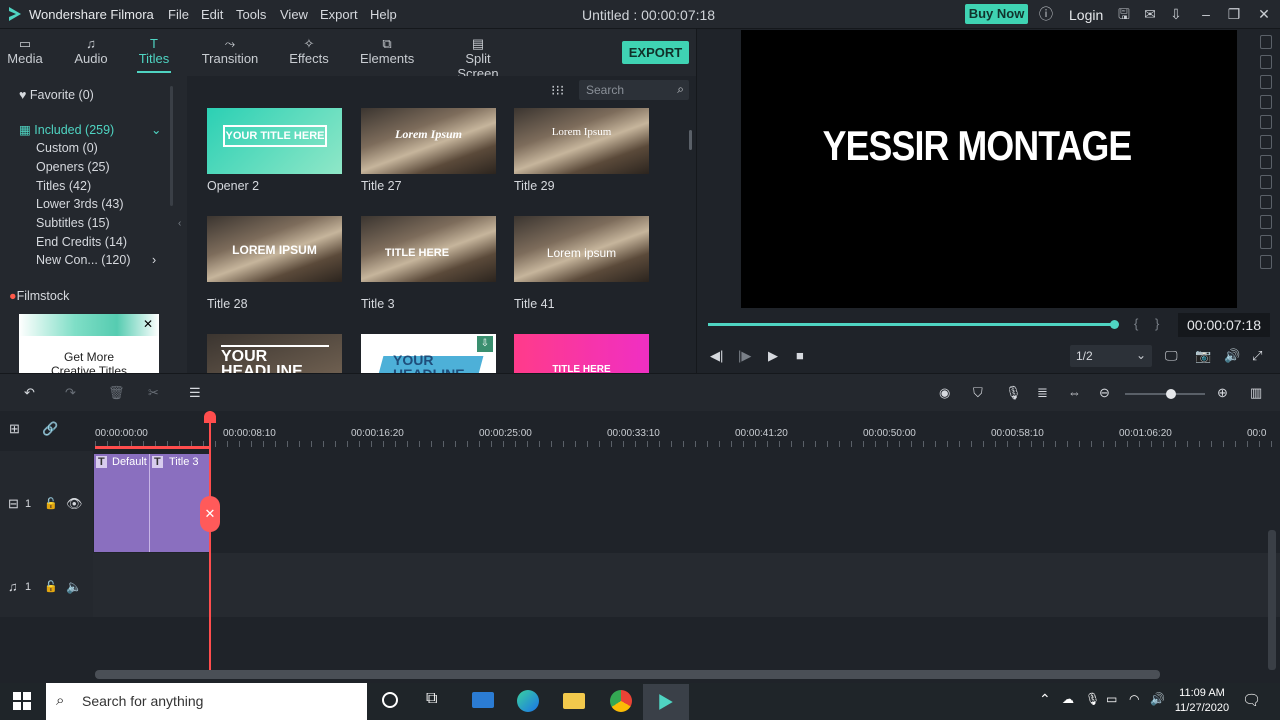  Describe the element at coordinates (1264, 14) in the screenshot. I see `close-icon: ✕` at that location.